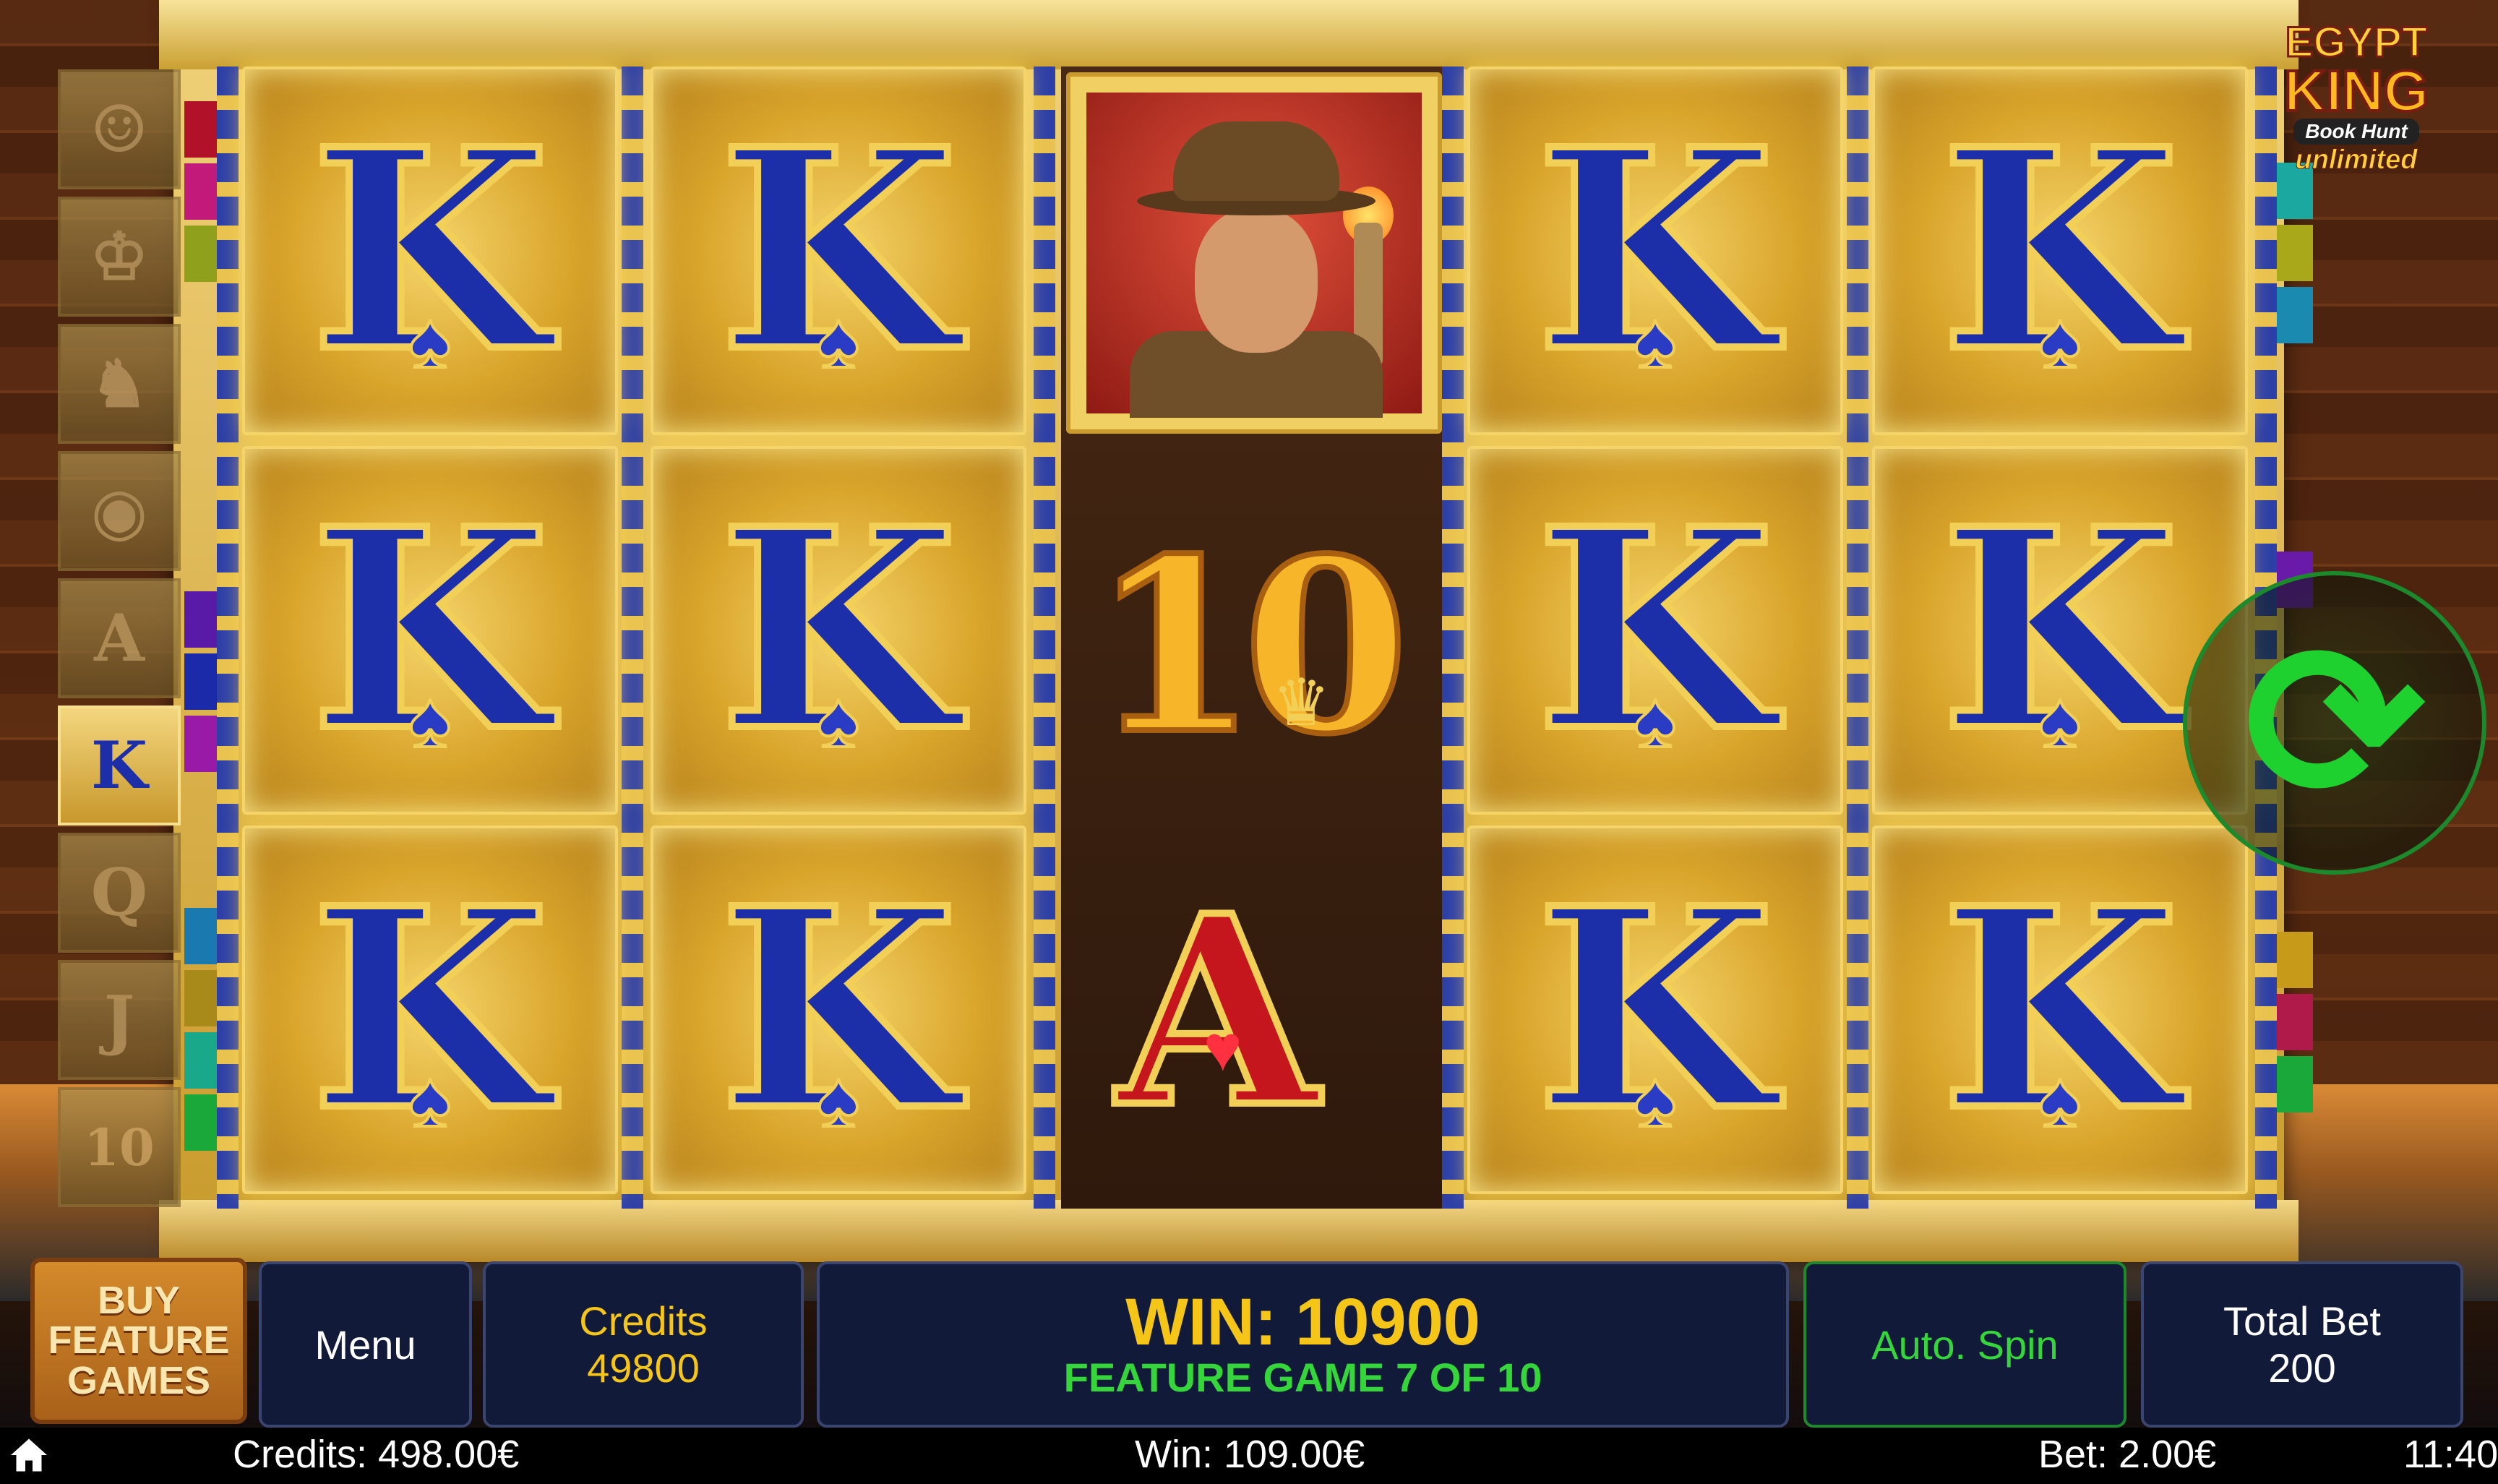 The width and height of the screenshot is (2498, 1484). Describe the element at coordinates (644, 1368) in the screenshot. I see `credits-value: 49800` at that location.